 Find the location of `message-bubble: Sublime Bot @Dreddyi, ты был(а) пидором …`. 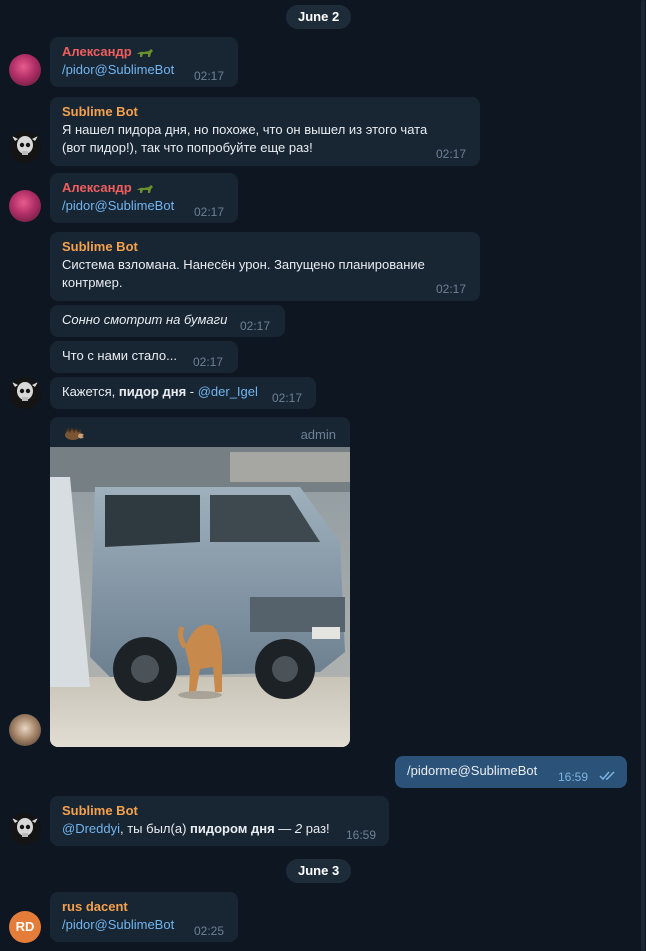

message-bubble: Sublime Bot @Dreddyi, ты был(а) пидором … is located at coordinates (219, 821).